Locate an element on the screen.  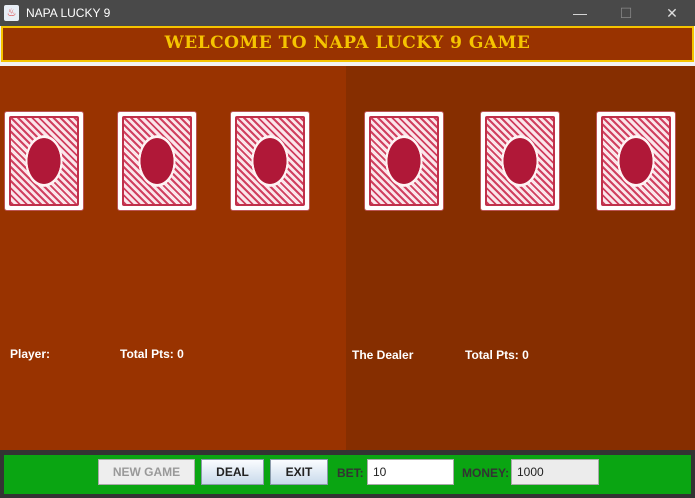
new-game-button: NEW GAME is located at coordinates (146, 472).